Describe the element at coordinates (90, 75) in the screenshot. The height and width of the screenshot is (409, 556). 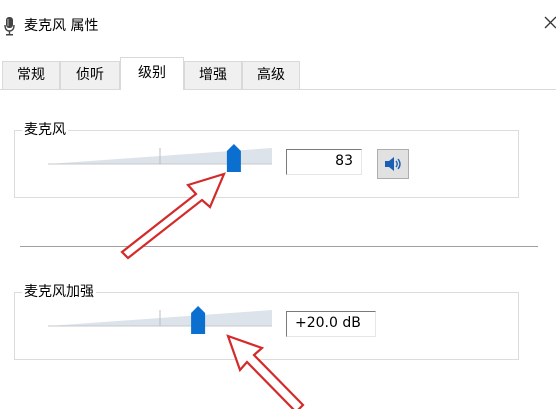
I see `tab-listen: 侦听` at that location.